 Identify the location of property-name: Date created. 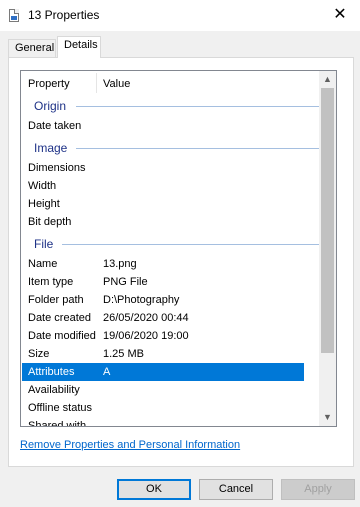
(59, 318).